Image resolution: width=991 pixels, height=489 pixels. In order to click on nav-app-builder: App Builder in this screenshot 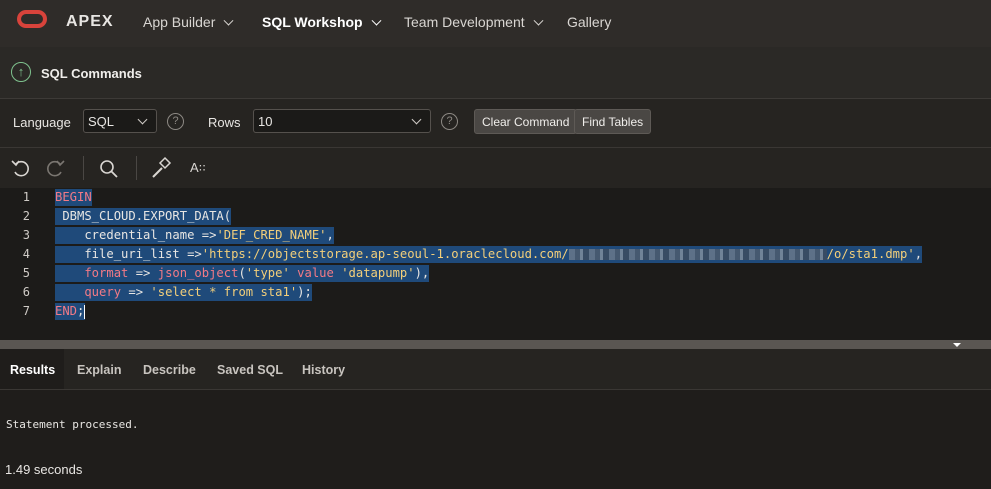, I will do `click(188, 22)`.